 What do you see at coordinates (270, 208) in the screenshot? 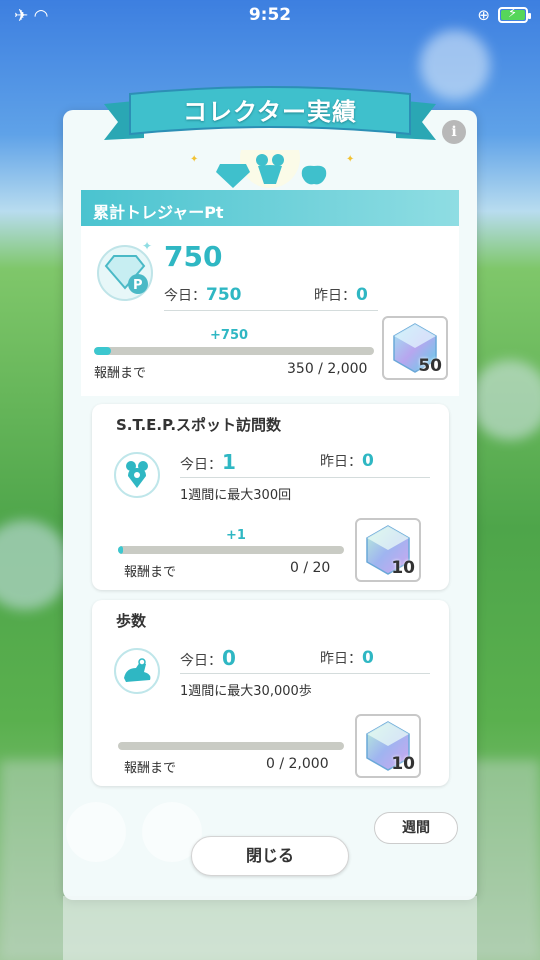
I see `treasure-pt-header: 累計トレジャーPt` at bounding box center [270, 208].